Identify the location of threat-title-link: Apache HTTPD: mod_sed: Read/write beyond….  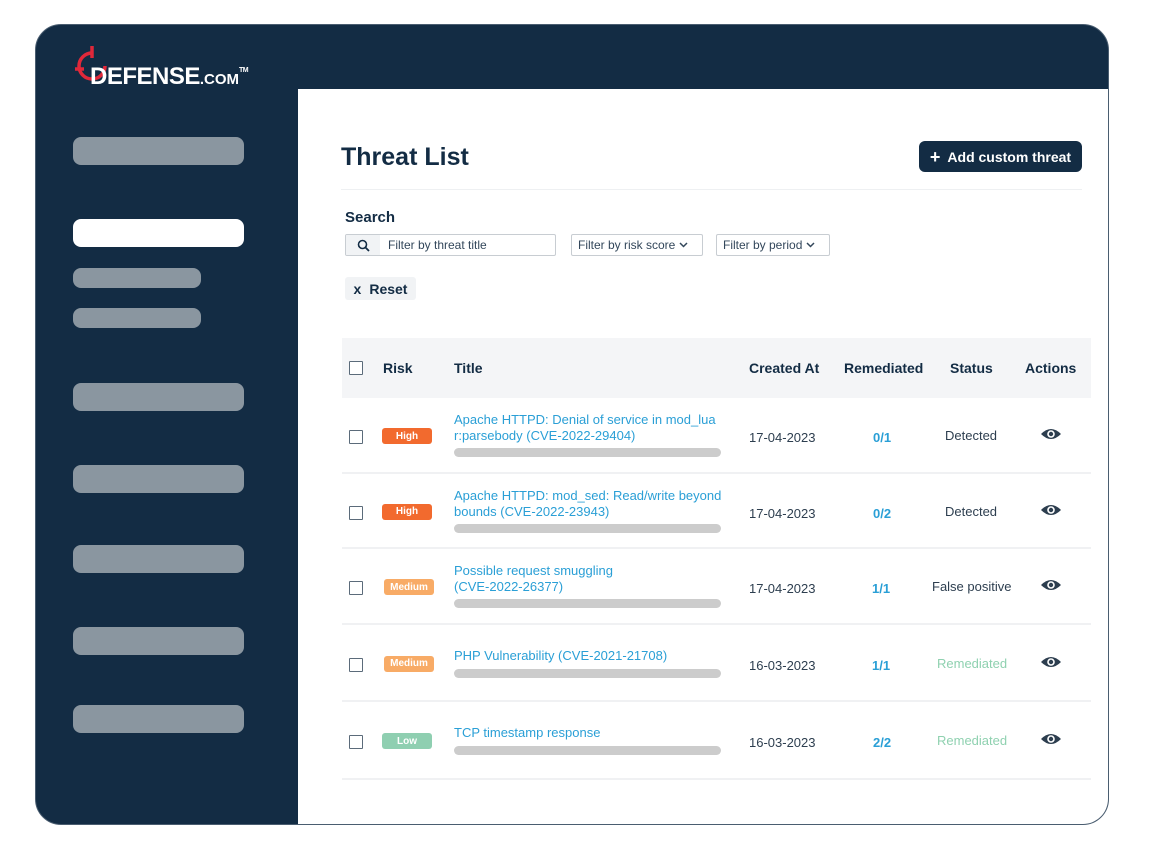
(599, 504).